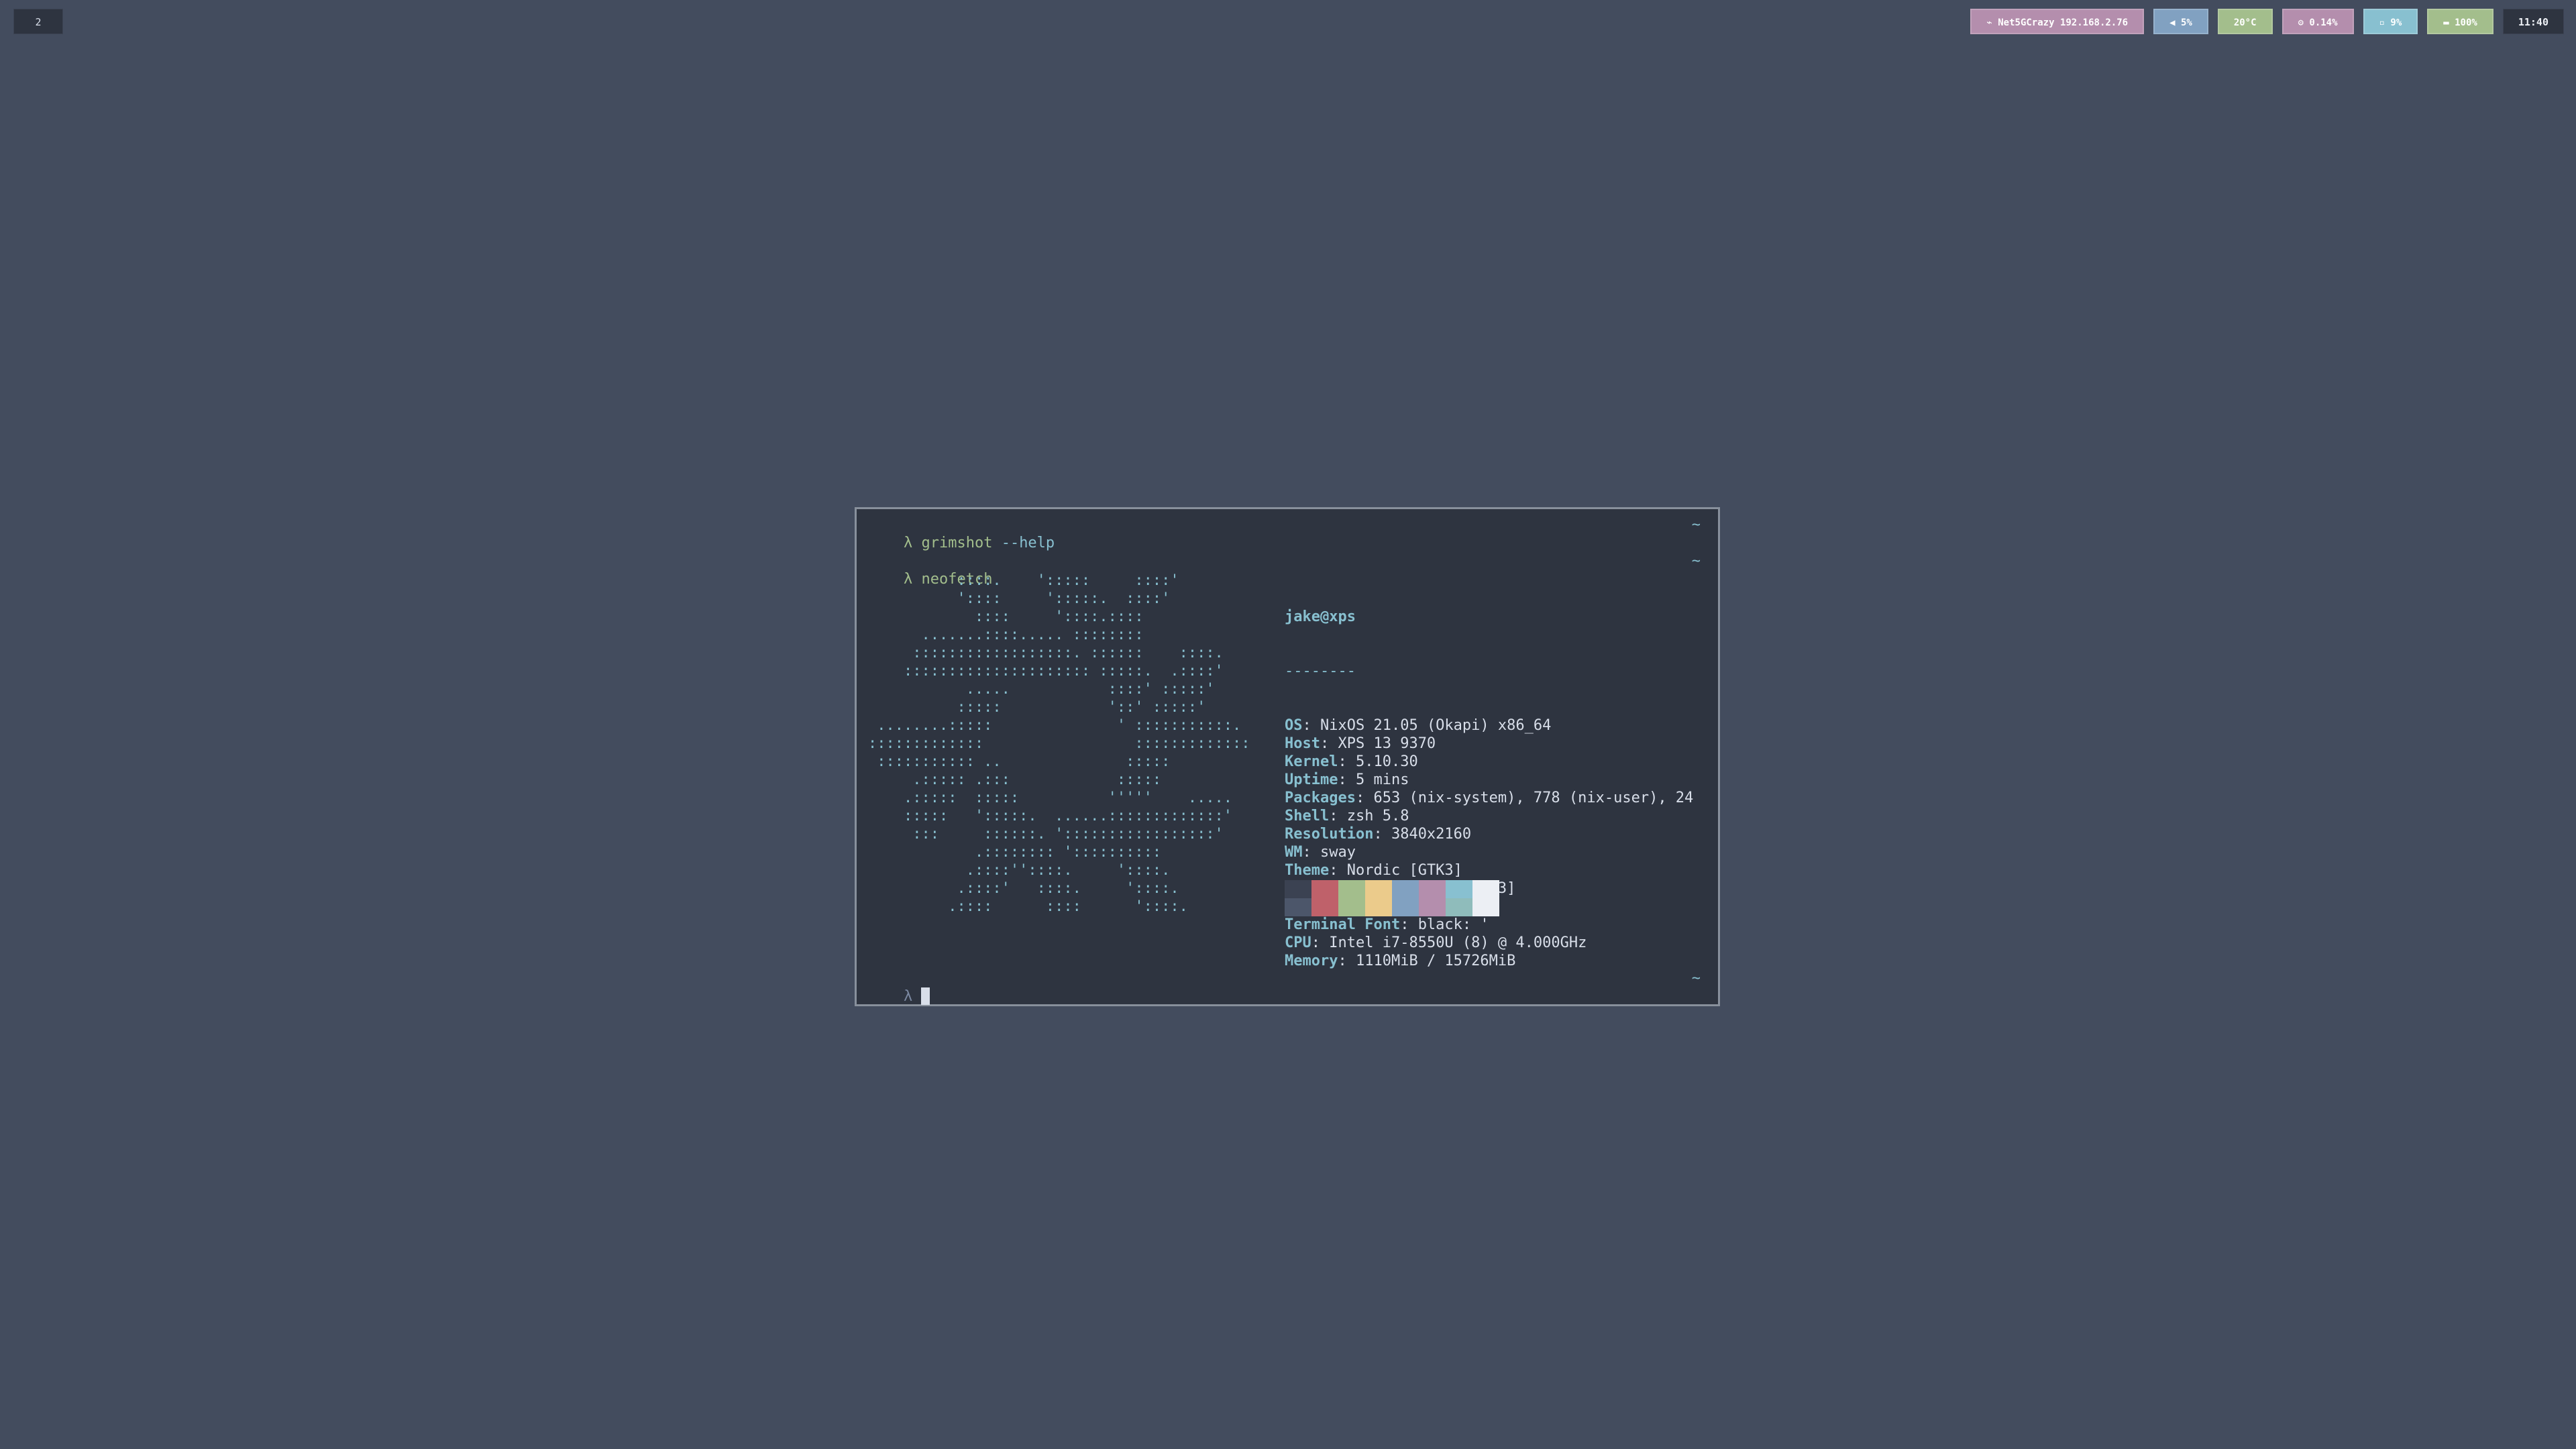  Describe the element at coordinates (2057, 21) in the screenshot. I see `status-network: ⌁ Net5GCrazy 192.168.2.76` at that location.